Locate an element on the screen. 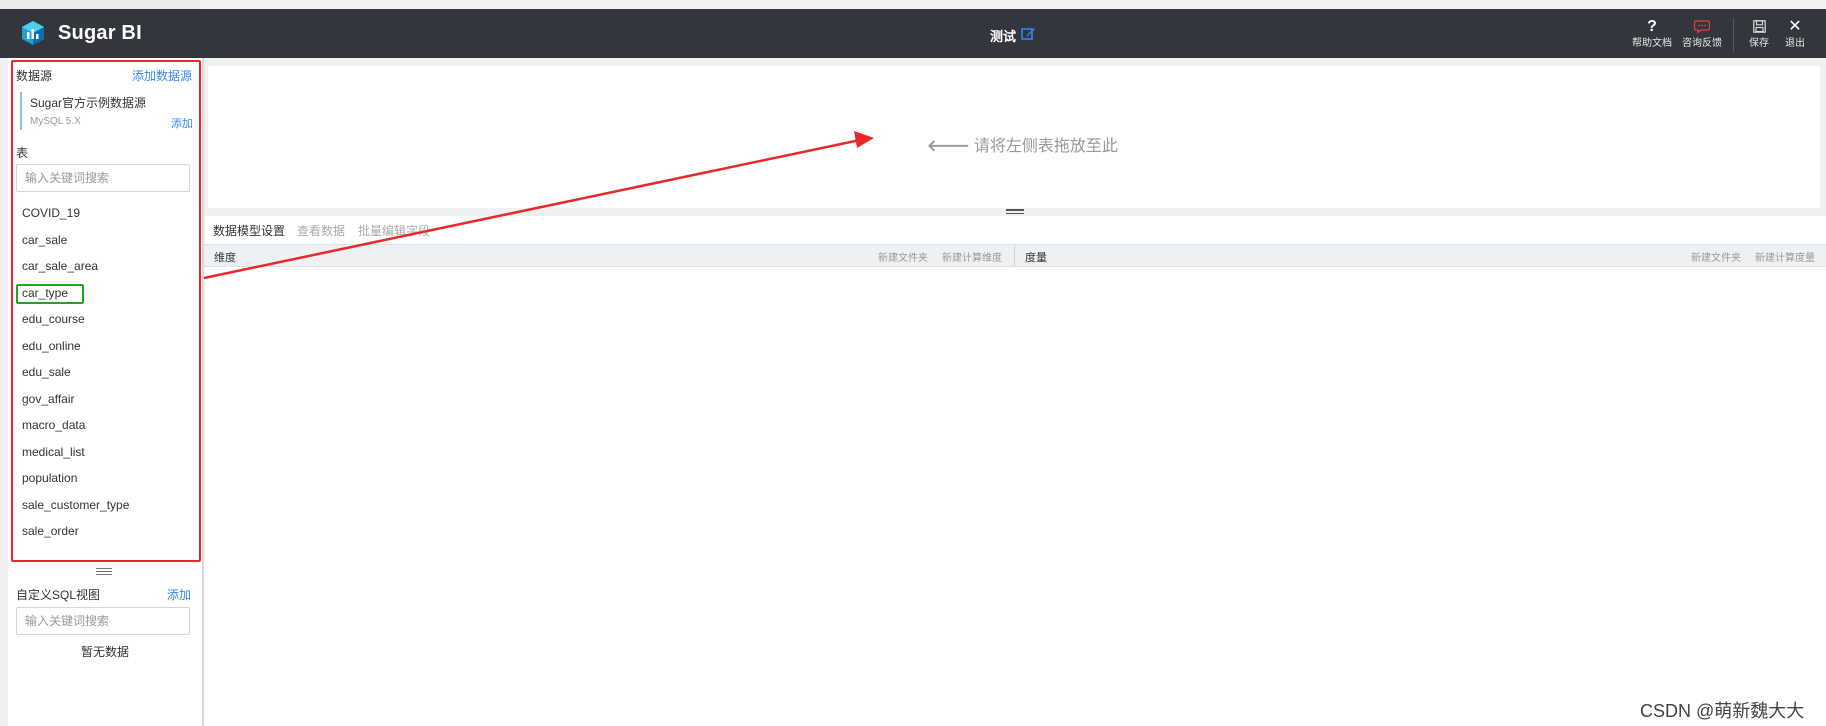 This screenshot has height=726, width=1826. datasource-type: MySQL 5.X is located at coordinates (55, 121).